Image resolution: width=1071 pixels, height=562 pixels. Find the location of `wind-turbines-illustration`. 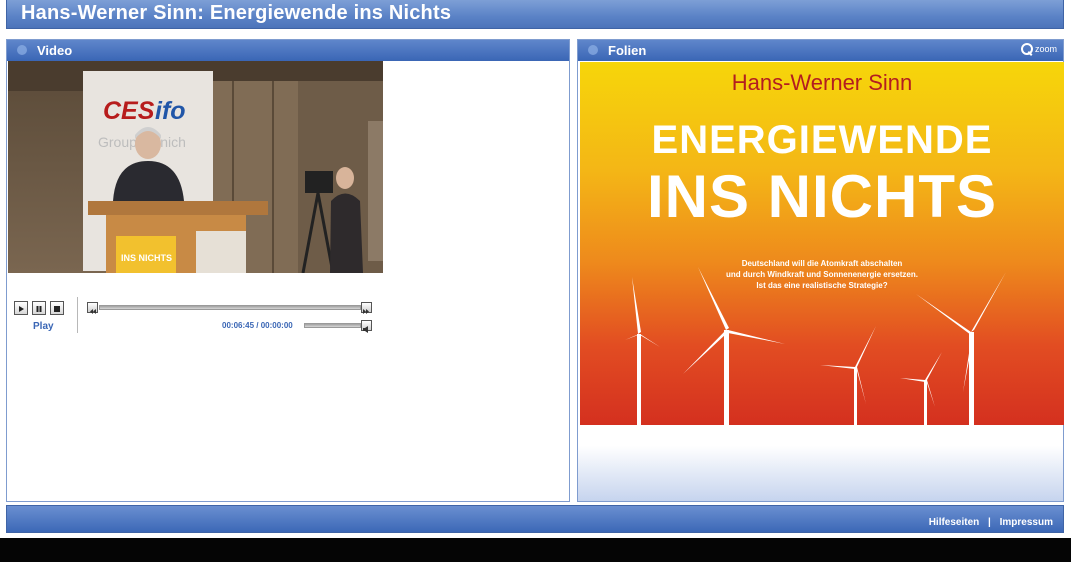

wind-turbines-illustration is located at coordinates (815, 346).